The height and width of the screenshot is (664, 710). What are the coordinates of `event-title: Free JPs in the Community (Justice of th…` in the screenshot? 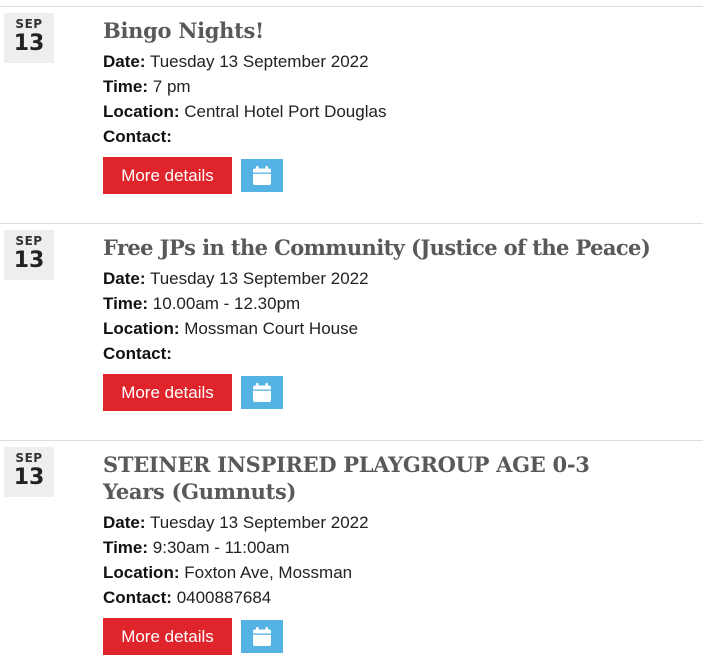 It's located at (383, 247).